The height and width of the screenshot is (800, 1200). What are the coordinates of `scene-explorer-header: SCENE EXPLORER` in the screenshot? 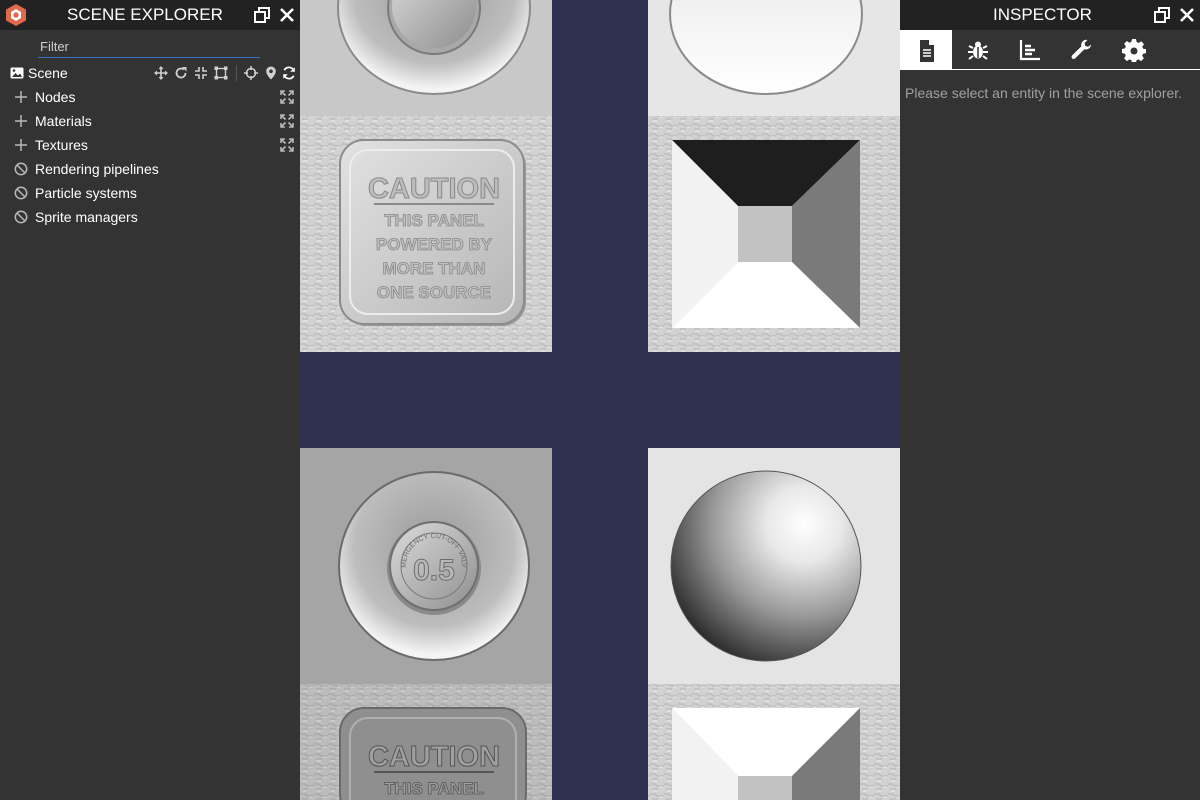 It's located at (150, 15).